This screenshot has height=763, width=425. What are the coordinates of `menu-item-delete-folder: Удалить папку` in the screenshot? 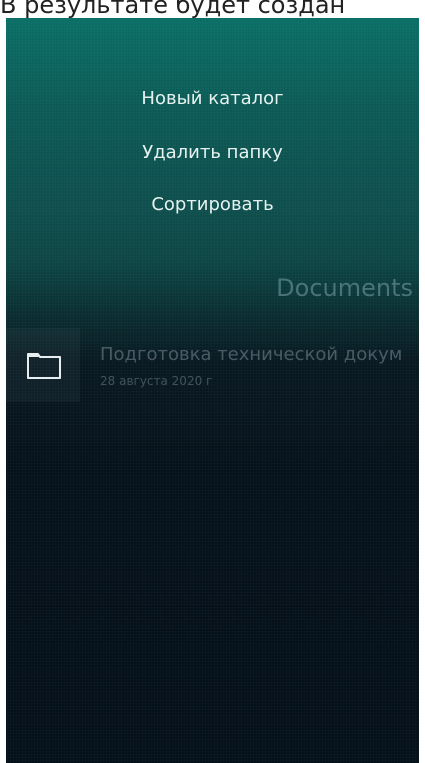 It's located at (212, 152).